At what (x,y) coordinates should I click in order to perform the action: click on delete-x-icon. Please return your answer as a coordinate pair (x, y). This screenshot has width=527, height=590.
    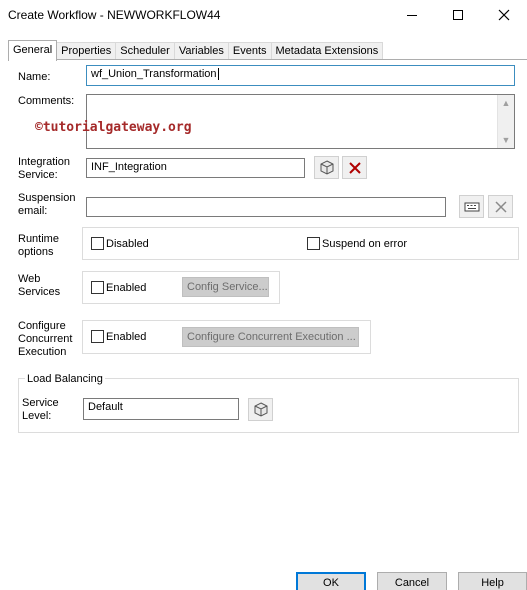
    Looking at the image, I should click on (354, 167).